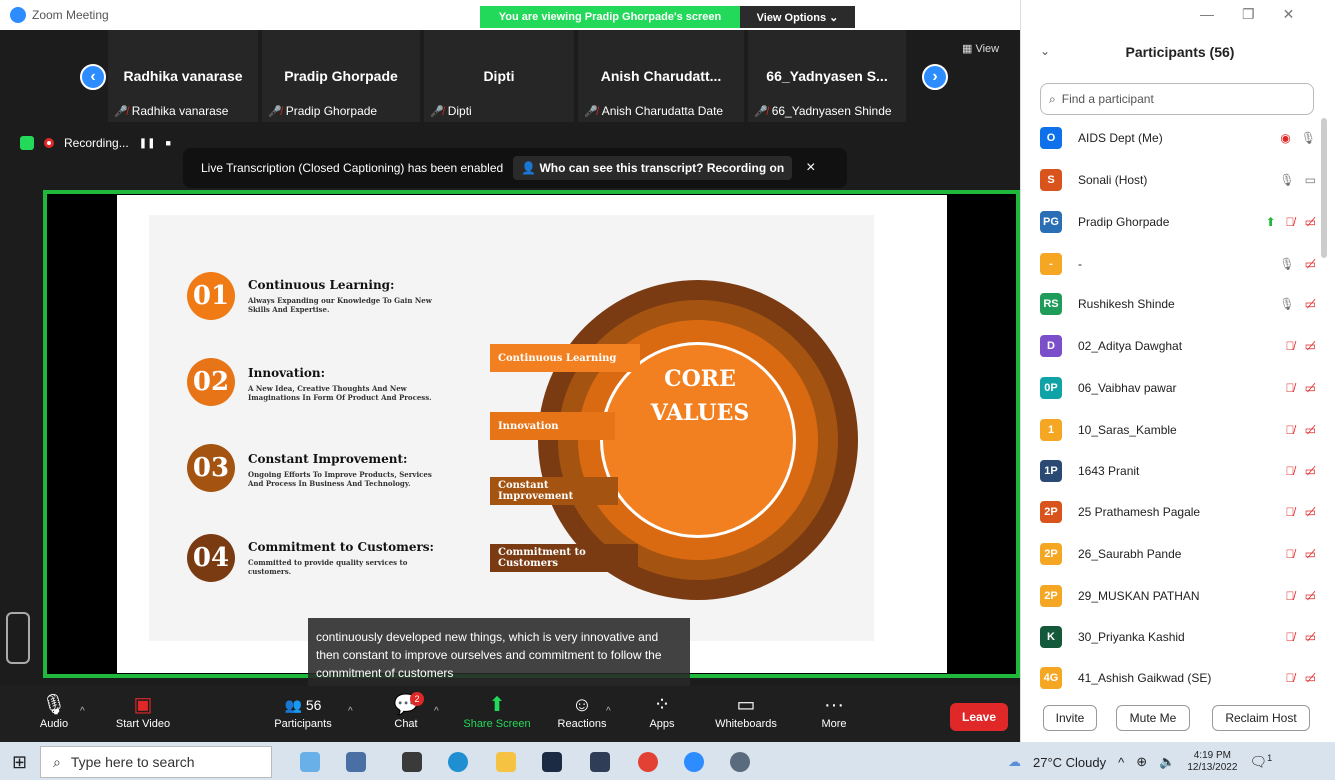 The height and width of the screenshot is (780, 1335). I want to click on participant-row: 2P 26_Saurabh Pande 🎙̸ ▭̸, so click(1178, 554).